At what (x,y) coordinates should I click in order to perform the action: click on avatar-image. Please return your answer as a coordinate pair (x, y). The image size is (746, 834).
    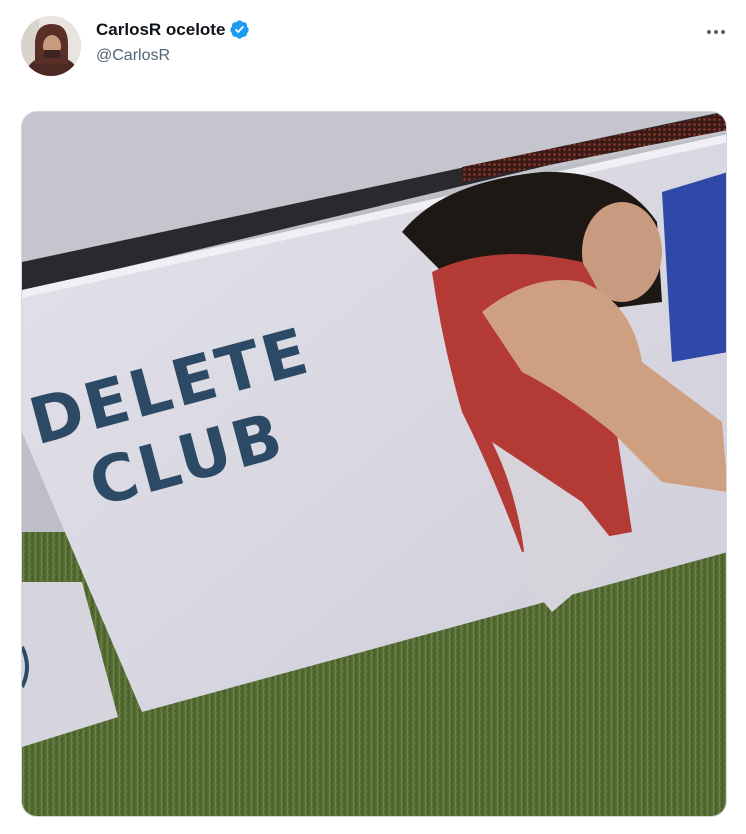
    Looking at the image, I should click on (51, 46).